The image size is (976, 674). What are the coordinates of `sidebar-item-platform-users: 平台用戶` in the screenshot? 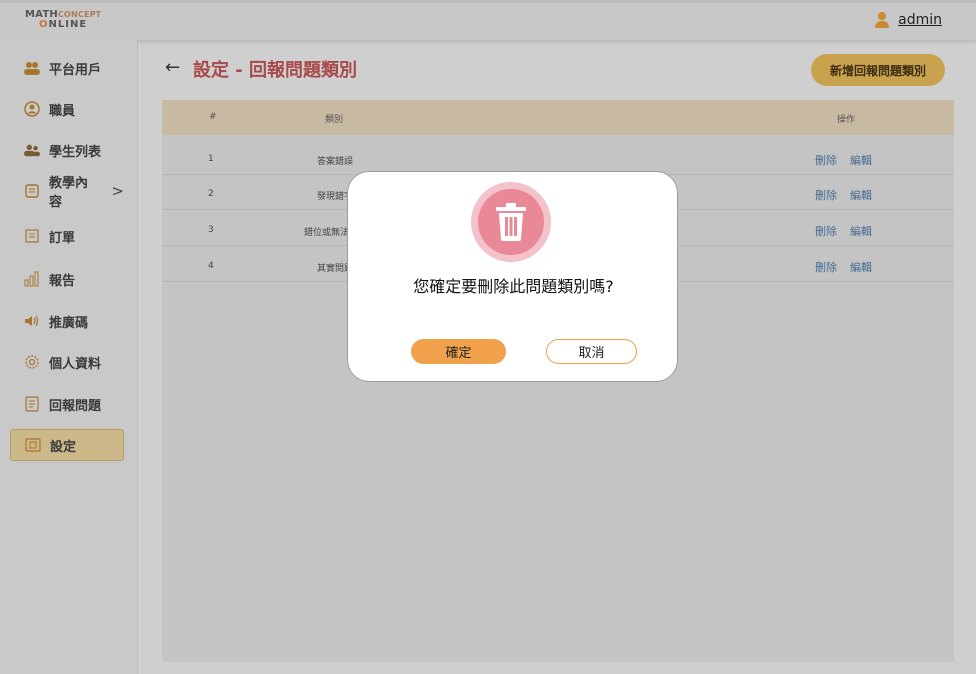 It's located at (67, 68).